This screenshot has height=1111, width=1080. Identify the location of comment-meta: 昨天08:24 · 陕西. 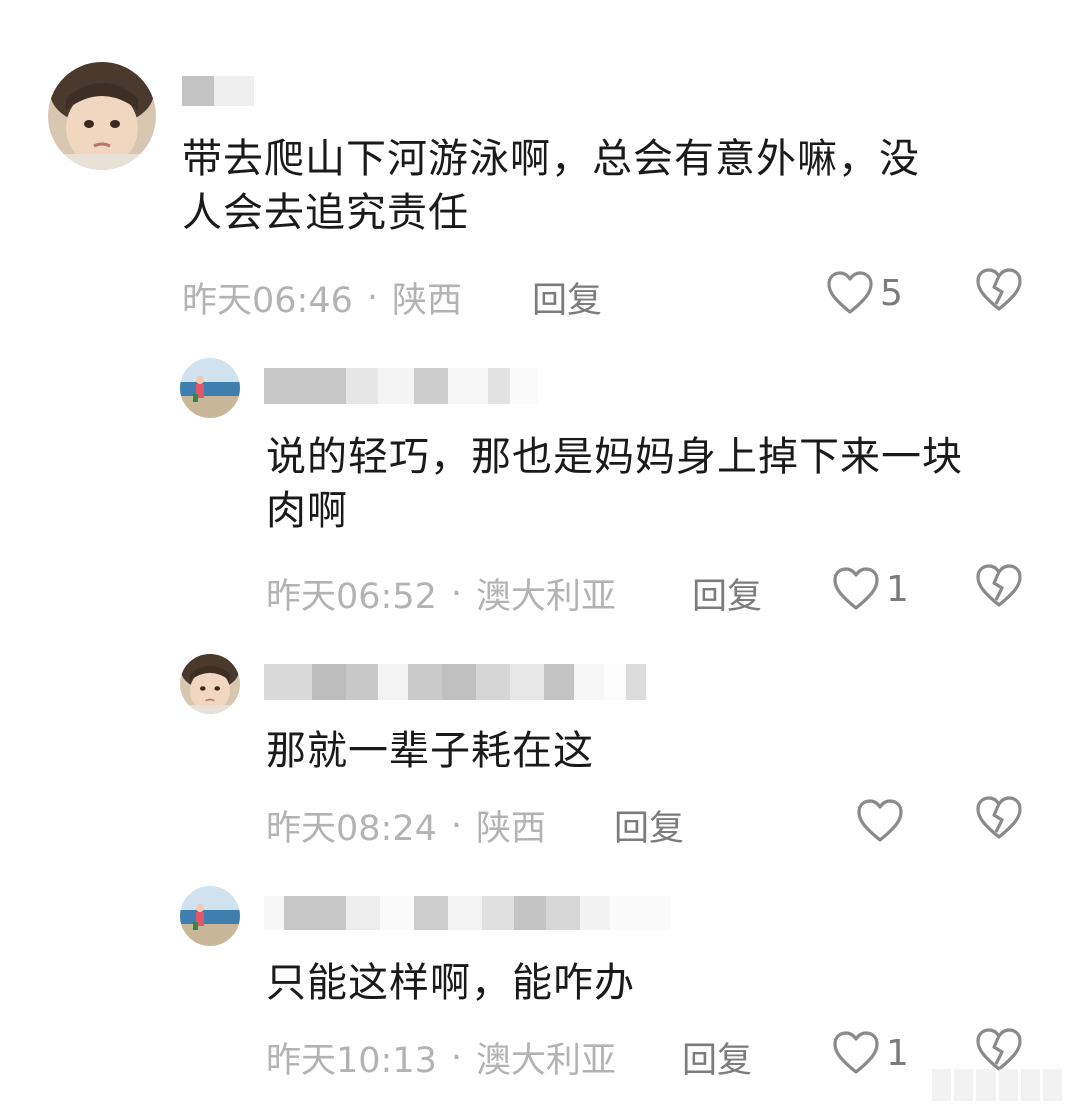
(406, 825).